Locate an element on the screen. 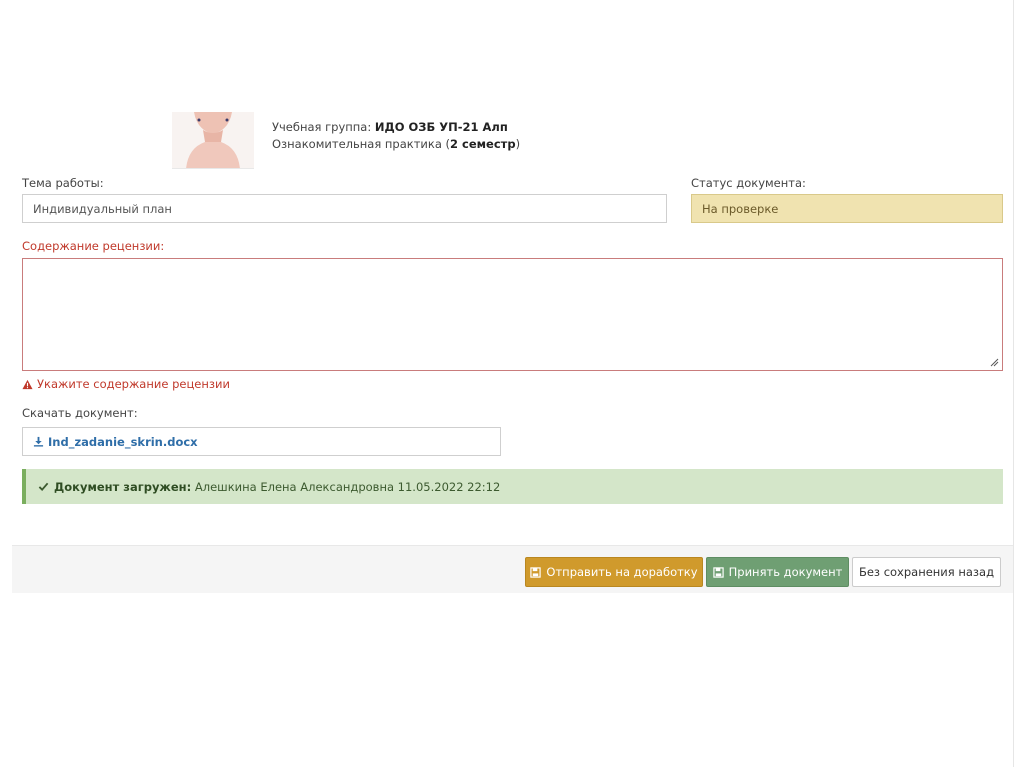  back-button-label: Без сохранения назад is located at coordinates (926, 572).